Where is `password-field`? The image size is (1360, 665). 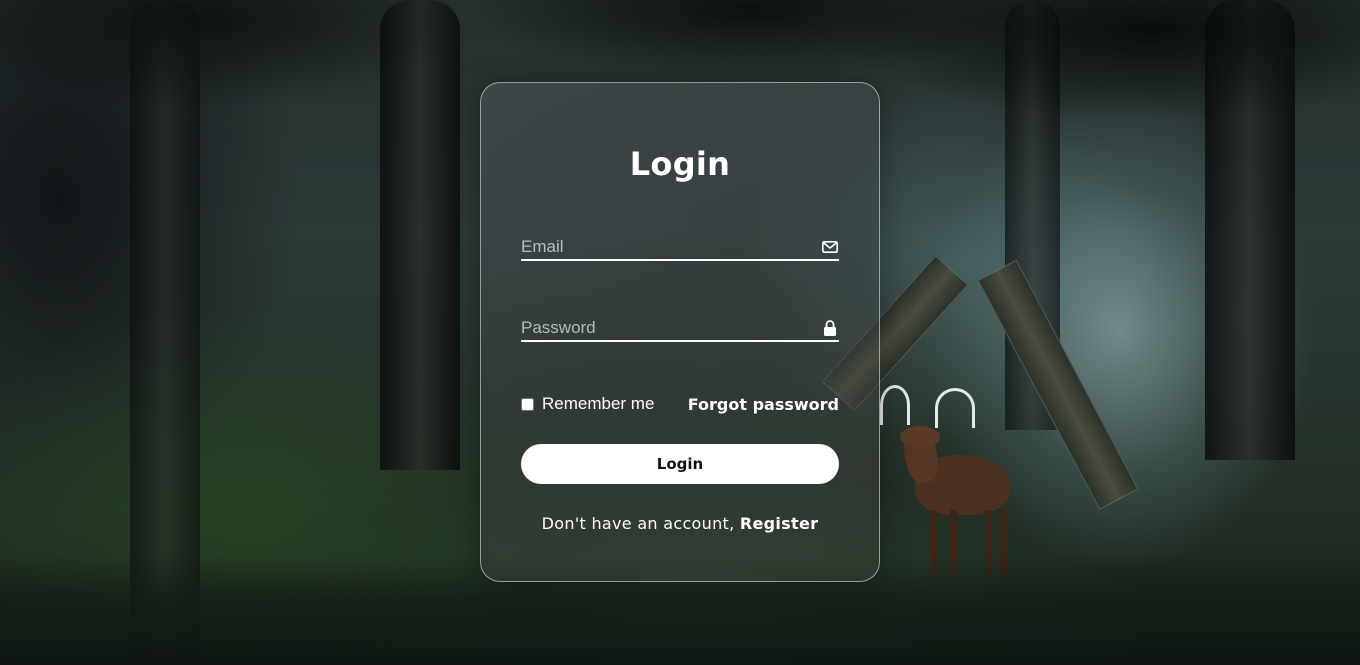 password-field is located at coordinates (680, 322).